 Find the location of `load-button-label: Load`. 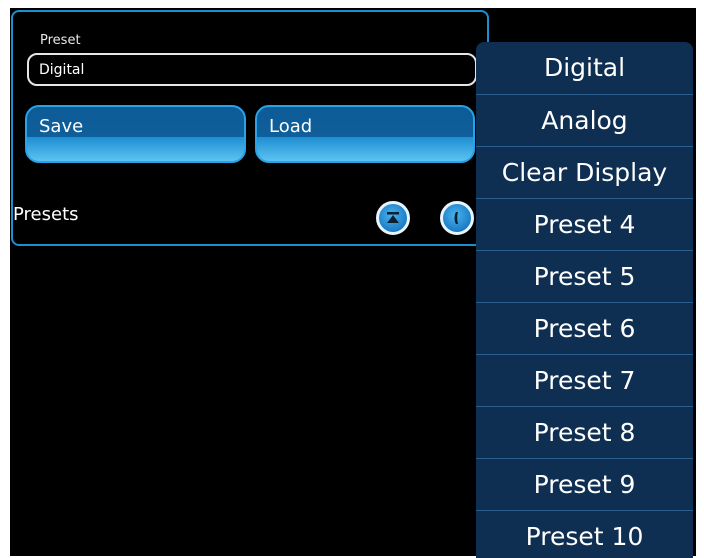

load-button-label: Load is located at coordinates (291, 126).